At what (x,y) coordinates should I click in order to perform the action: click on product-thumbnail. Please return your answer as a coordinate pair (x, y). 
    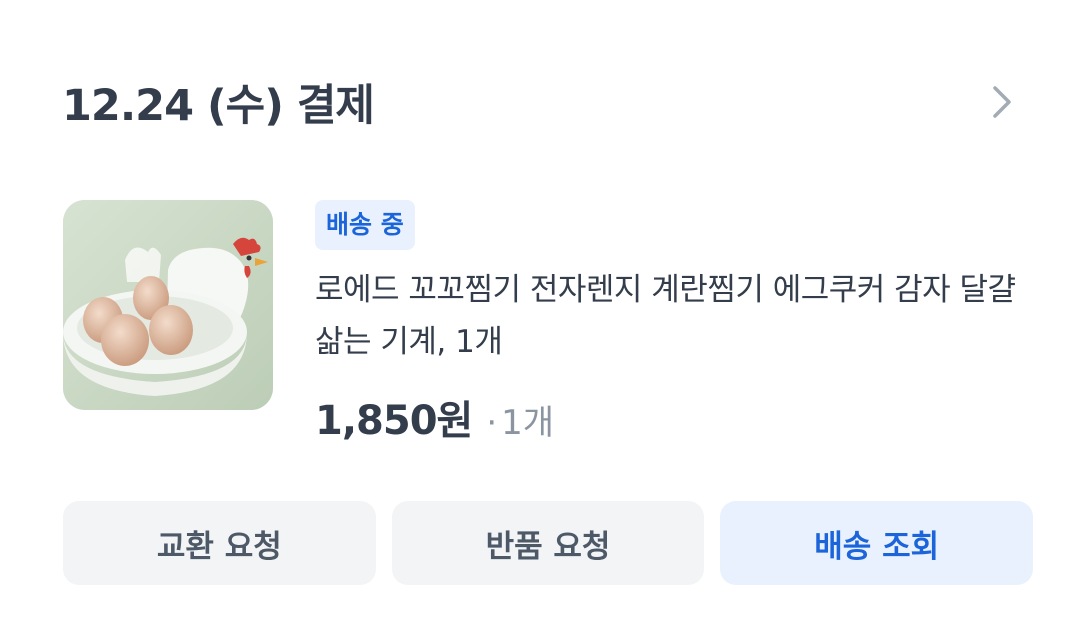
    Looking at the image, I should click on (168, 305).